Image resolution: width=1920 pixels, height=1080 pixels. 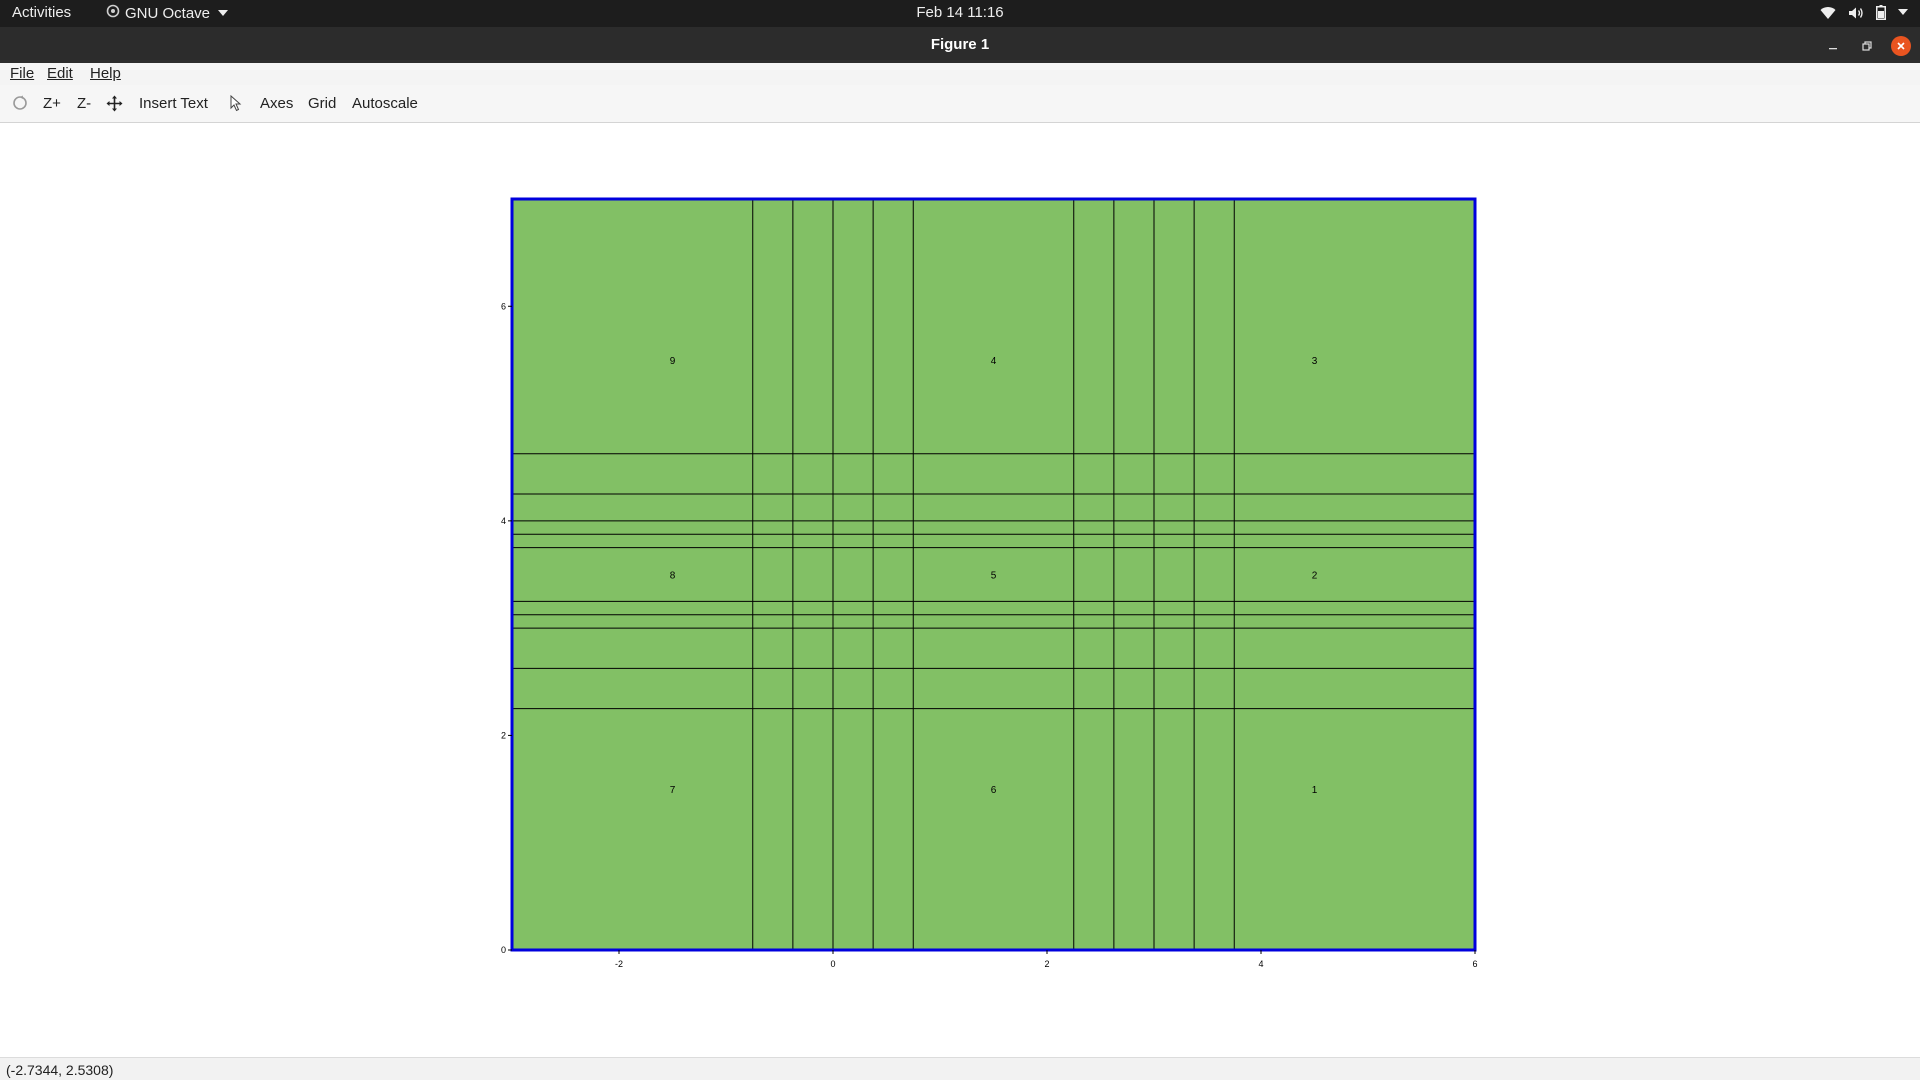 I want to click on region-label: 6, so click(x=994, y=790).